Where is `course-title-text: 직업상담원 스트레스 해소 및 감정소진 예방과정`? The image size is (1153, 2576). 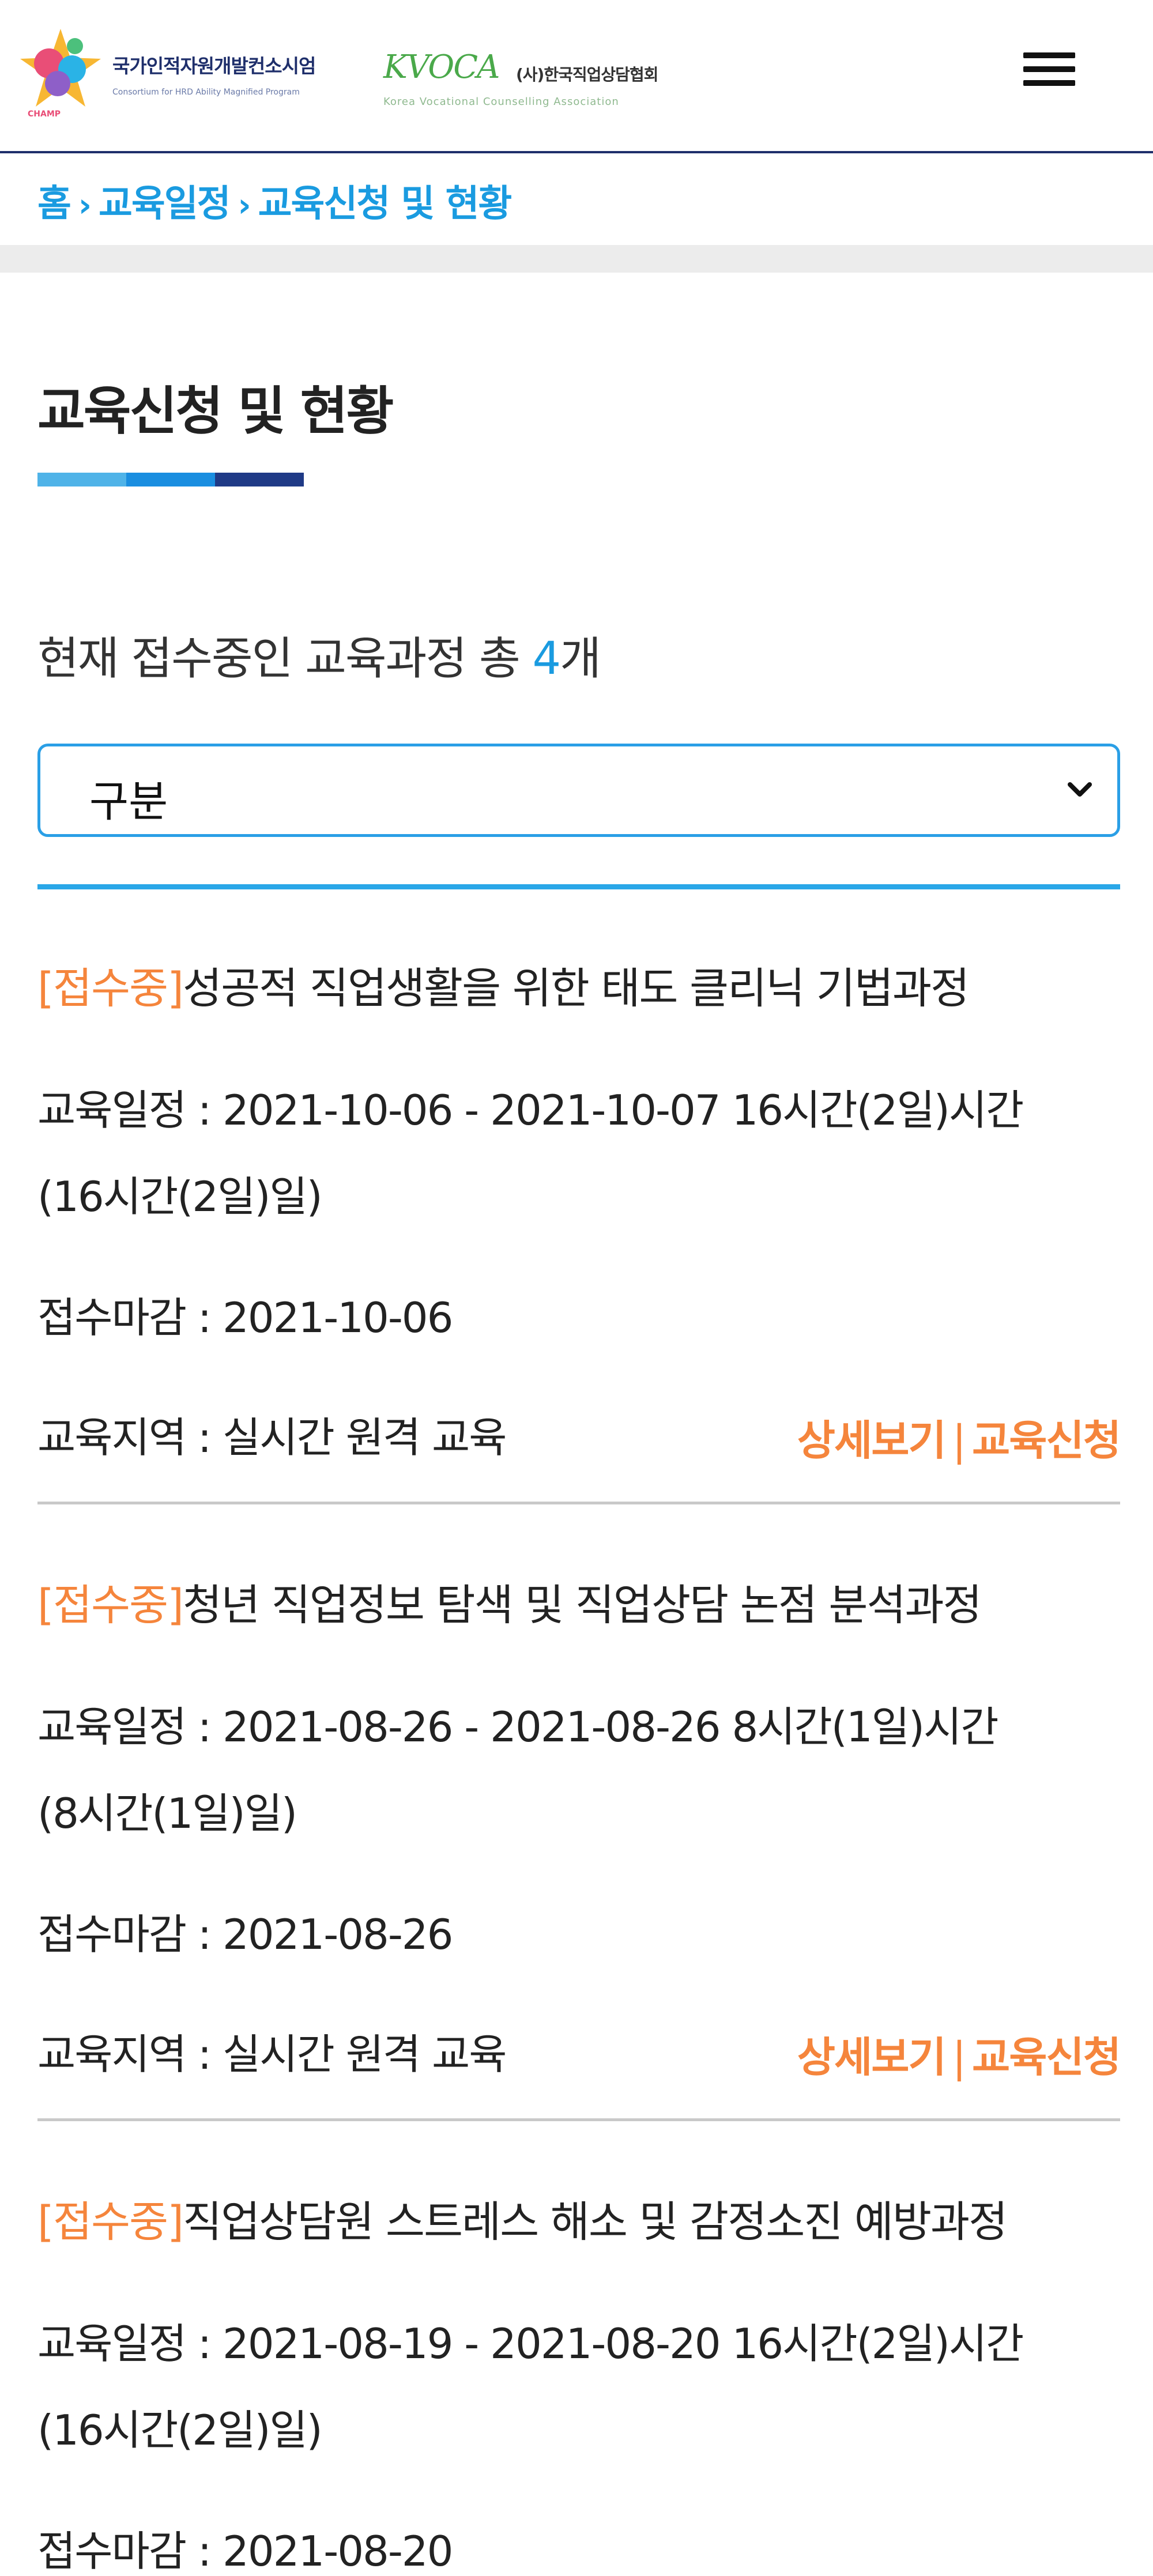
course-title-text: 직업상담원 스트레스 해소 및 감정소진 예방과정 is located at coordinates (595, 2222).